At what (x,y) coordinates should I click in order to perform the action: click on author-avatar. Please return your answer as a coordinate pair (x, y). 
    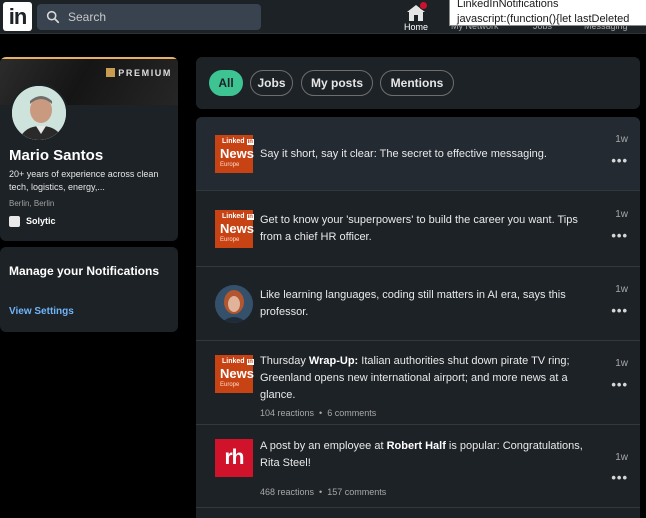
    Looking at the image, I should click on (234, 304).